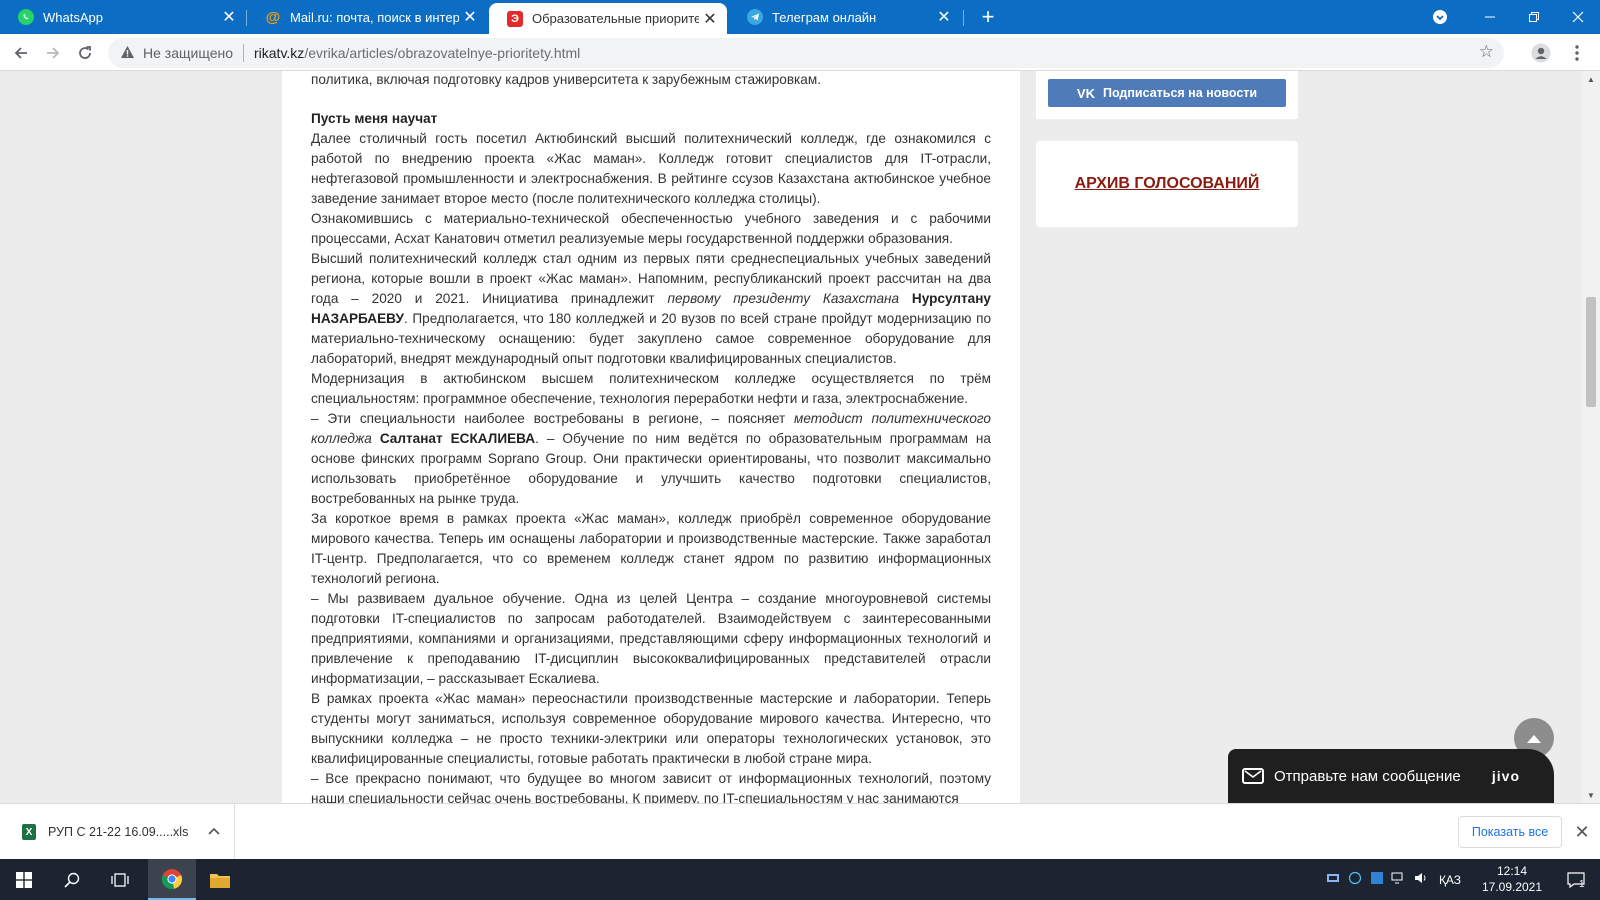 Image resolution: width=1600 pixels, height=900 pixels. What do you see at coordinates (1591, 437) in the screenshot?
I see `page-scrollbar: ▲ ▼` at bounding box center [1591, 437].